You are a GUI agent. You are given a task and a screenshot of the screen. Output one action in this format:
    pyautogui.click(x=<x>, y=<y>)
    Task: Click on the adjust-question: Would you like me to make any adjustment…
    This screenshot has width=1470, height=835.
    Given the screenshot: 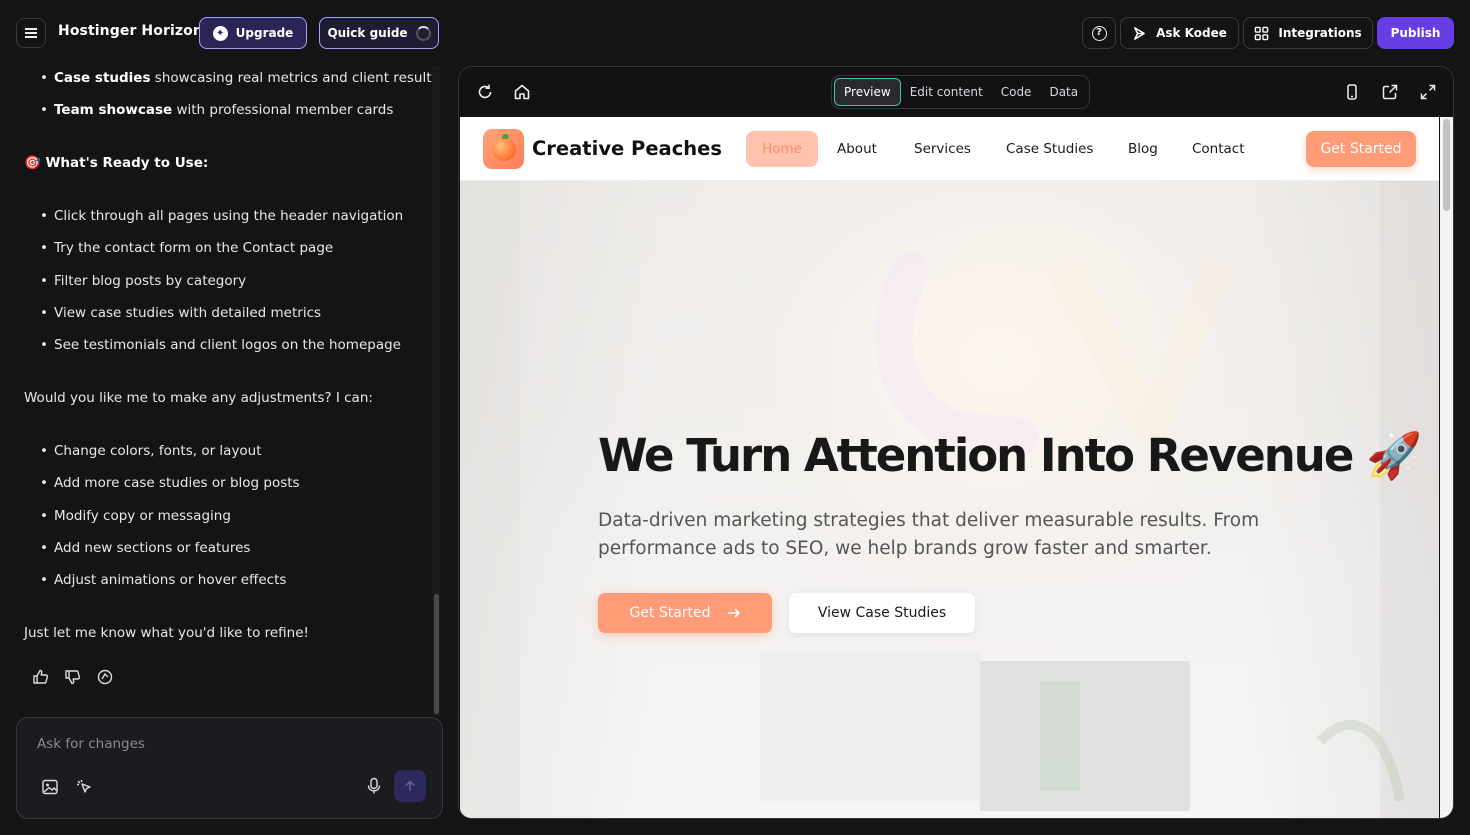 What is the action you would take?
    pyautogui.click(x=198, y=398)
    